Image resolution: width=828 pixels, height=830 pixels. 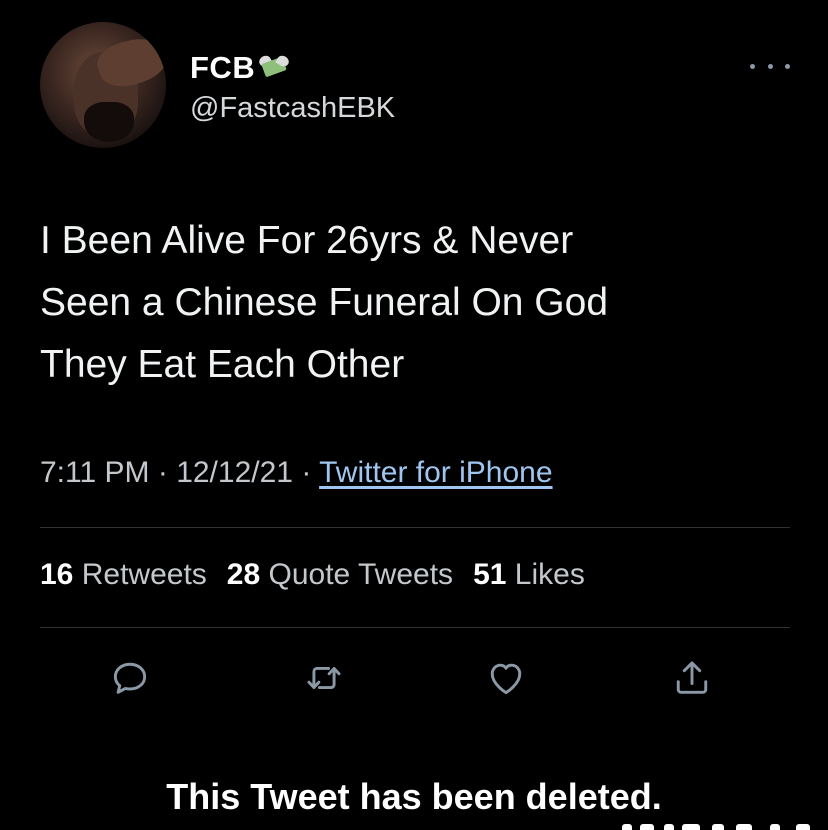 I want to click on more-options-icon, so click(x=770, y=66).